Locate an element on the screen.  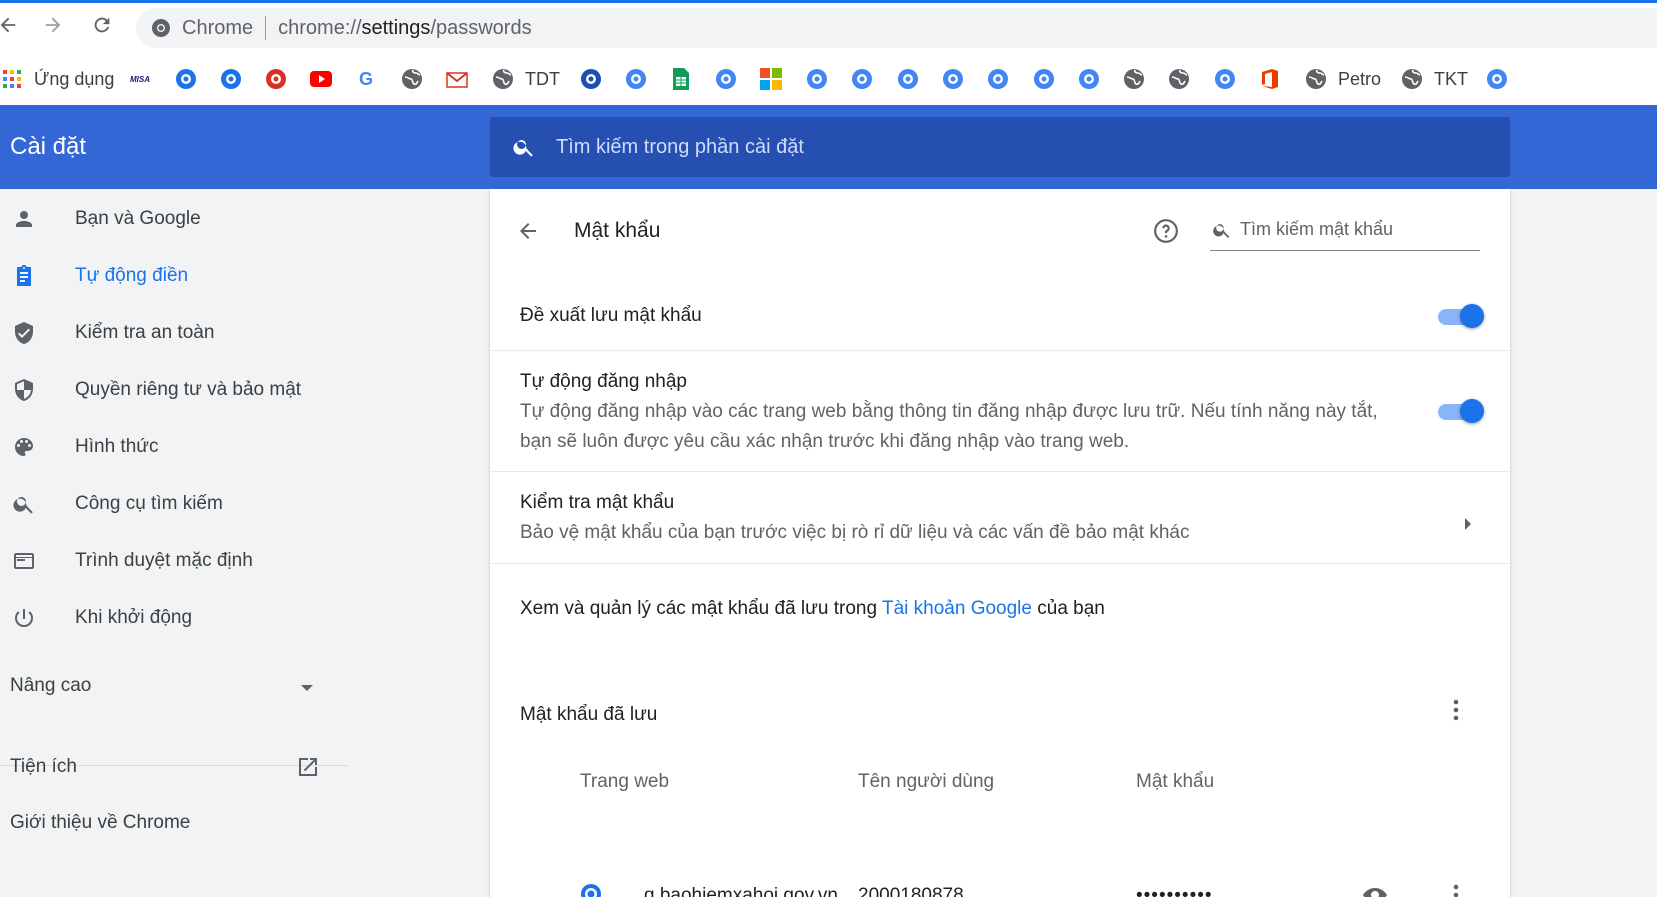
power-icon is located at coordinates (24, 618).